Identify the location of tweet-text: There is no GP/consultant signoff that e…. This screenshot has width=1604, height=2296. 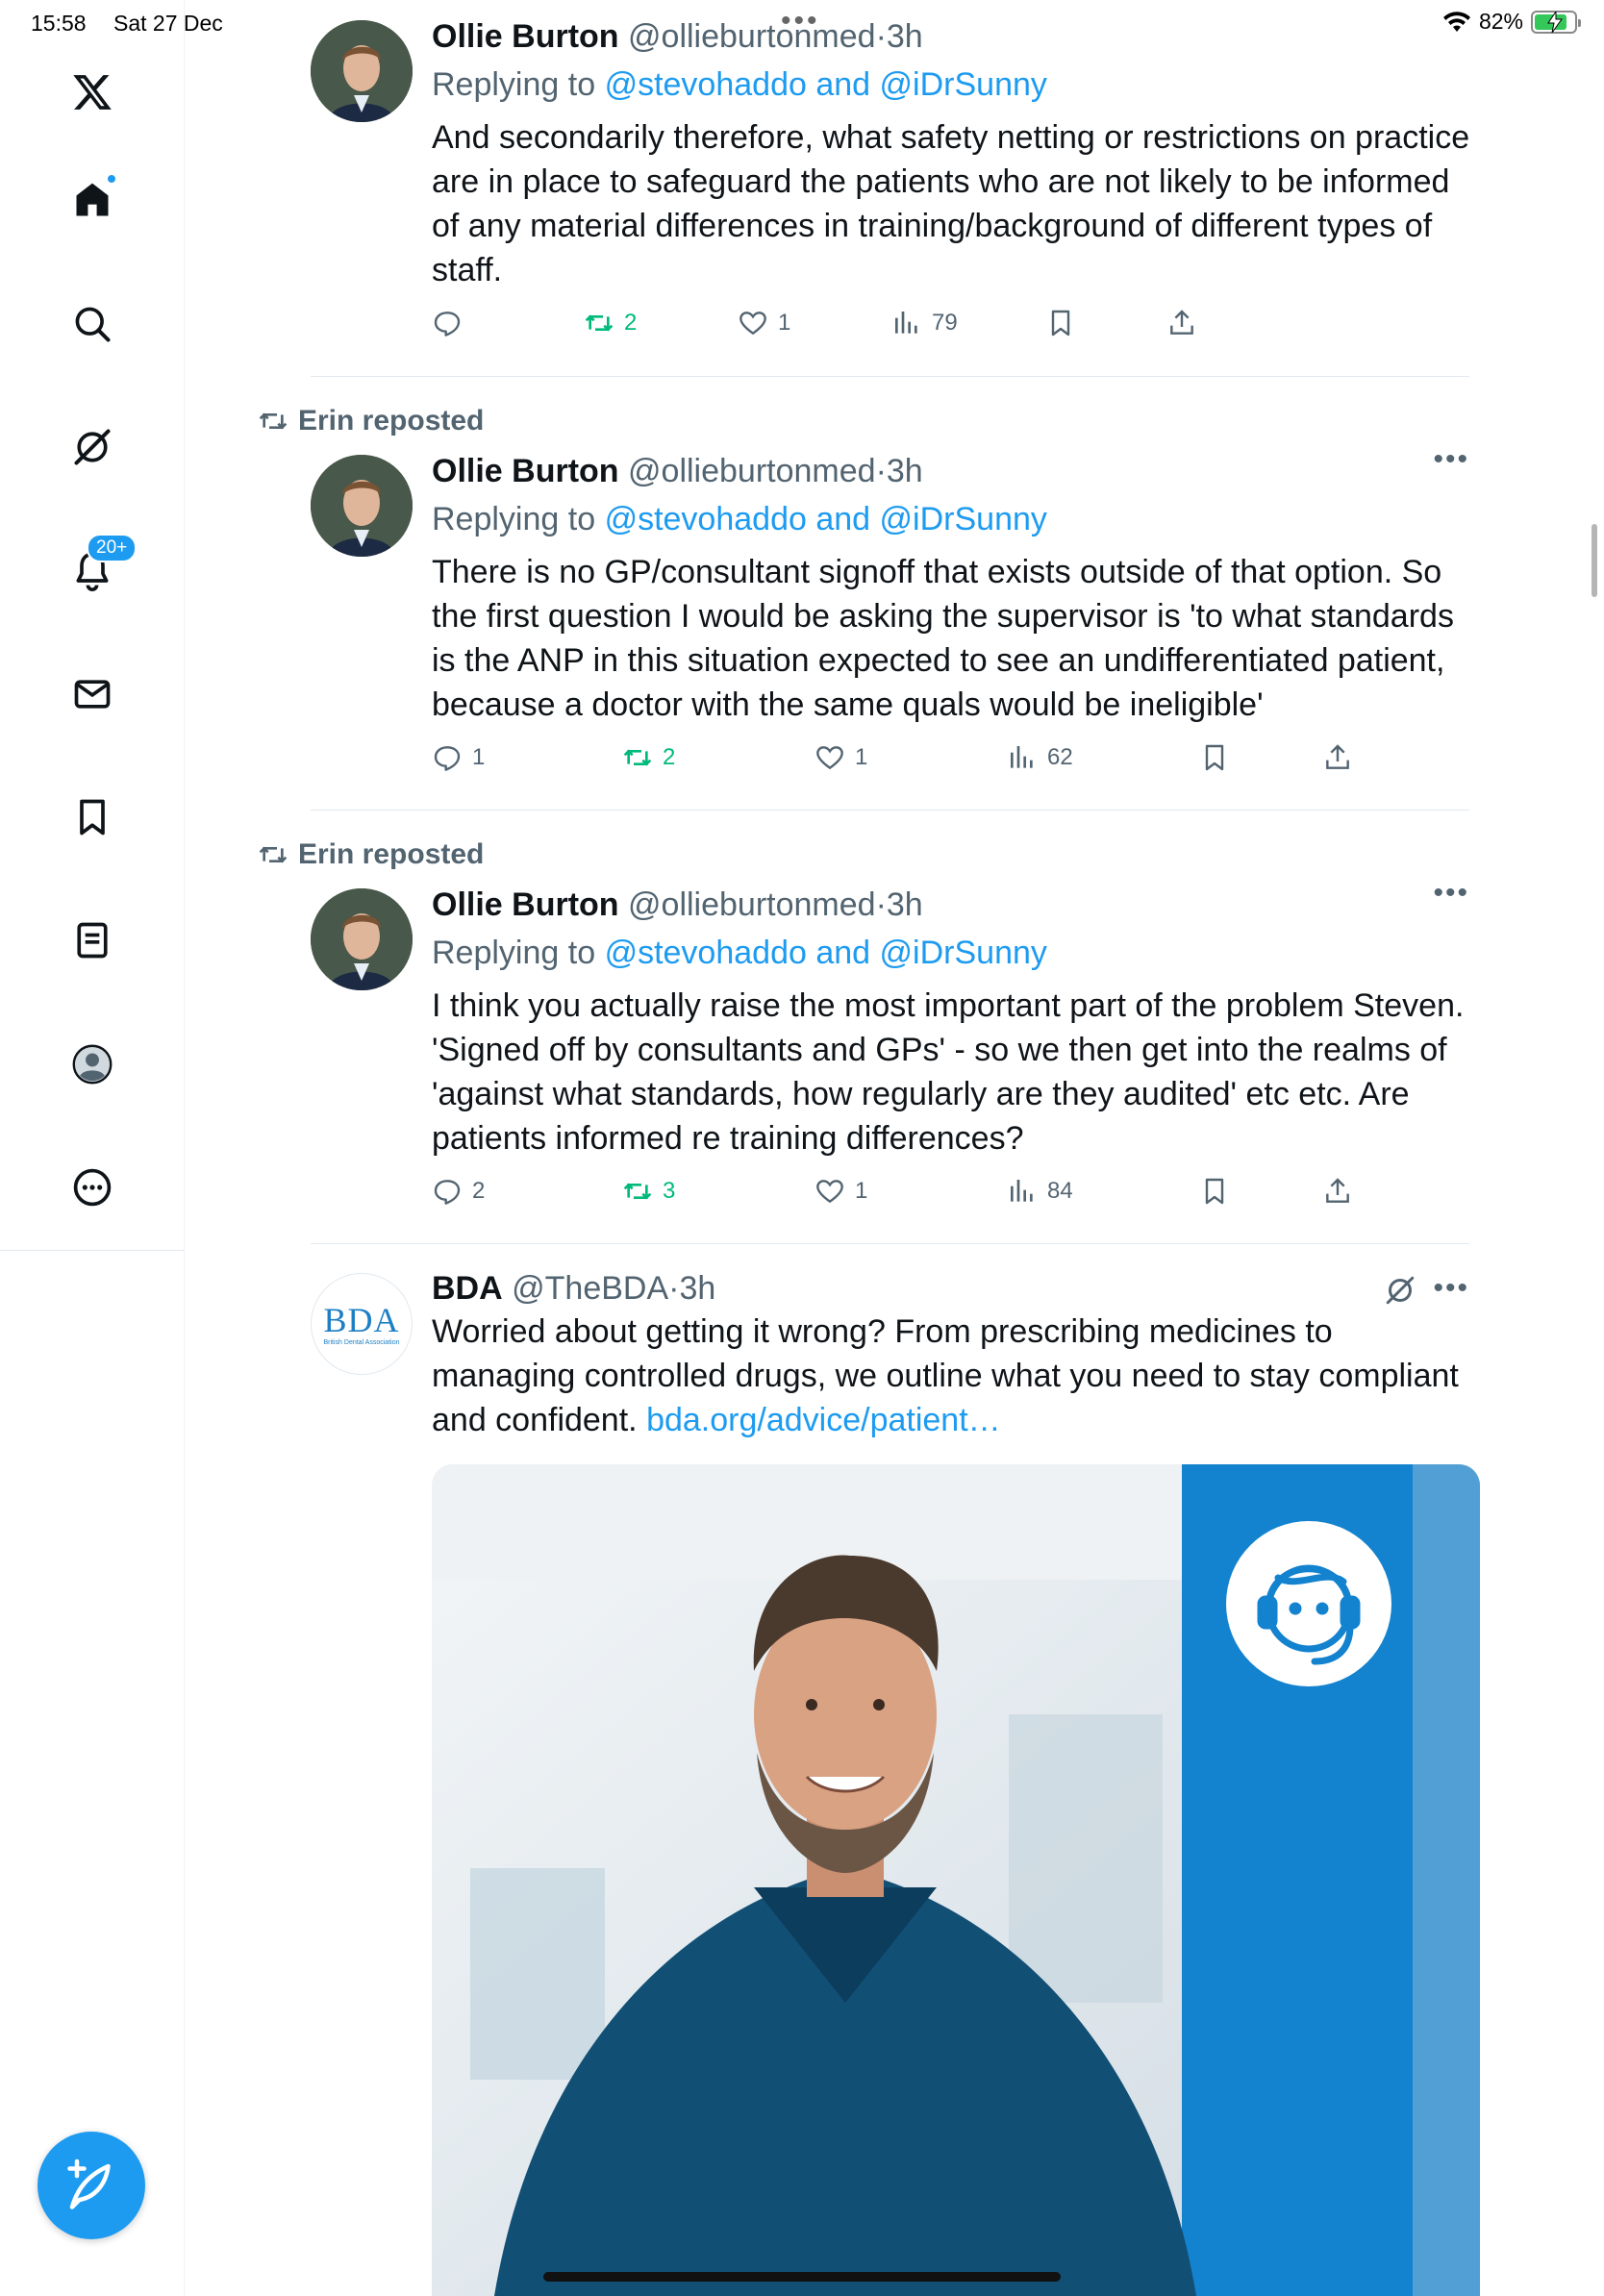
(943, 638).